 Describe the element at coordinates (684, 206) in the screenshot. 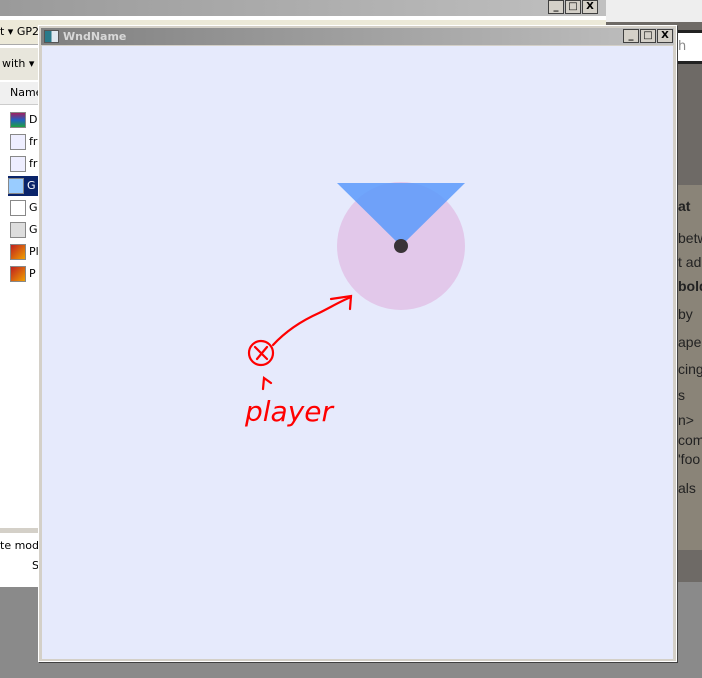

I see `text-line: at` at that location.